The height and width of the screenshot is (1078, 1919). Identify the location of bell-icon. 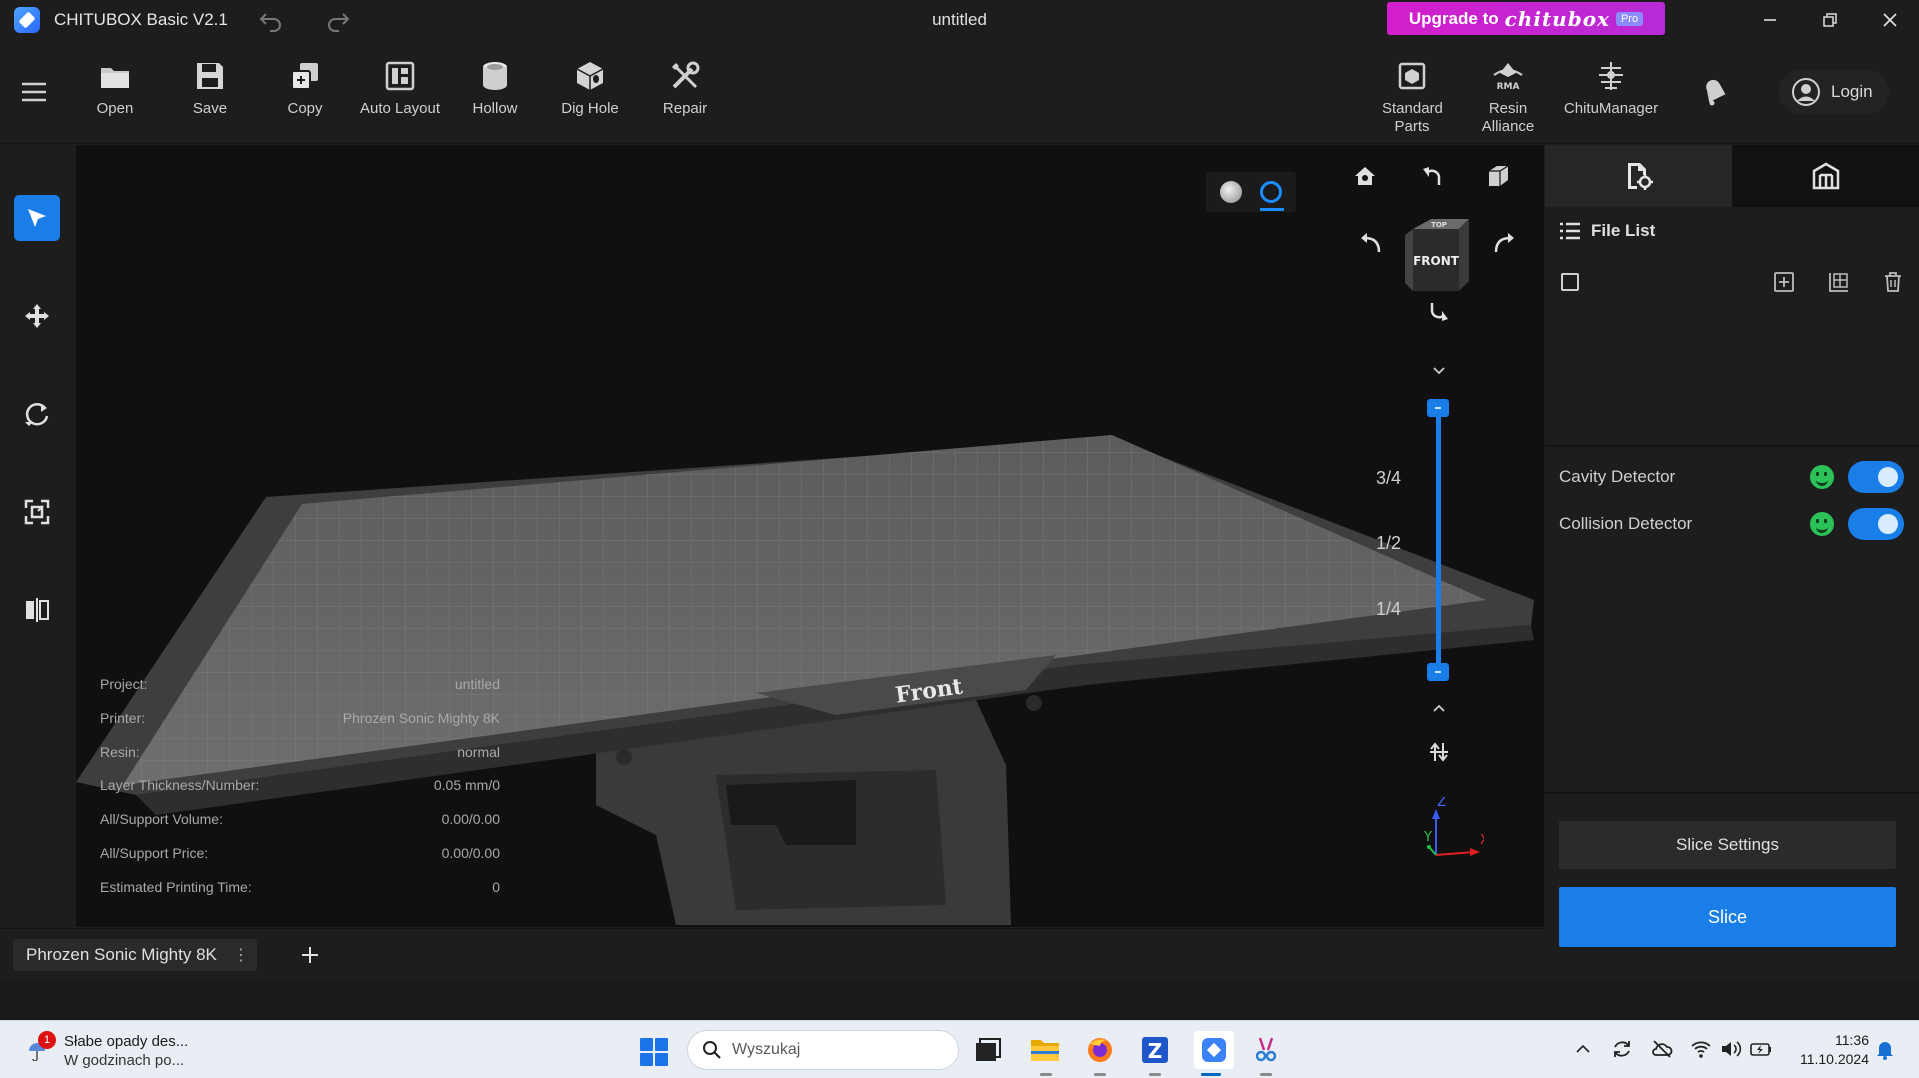
(1716, 92).